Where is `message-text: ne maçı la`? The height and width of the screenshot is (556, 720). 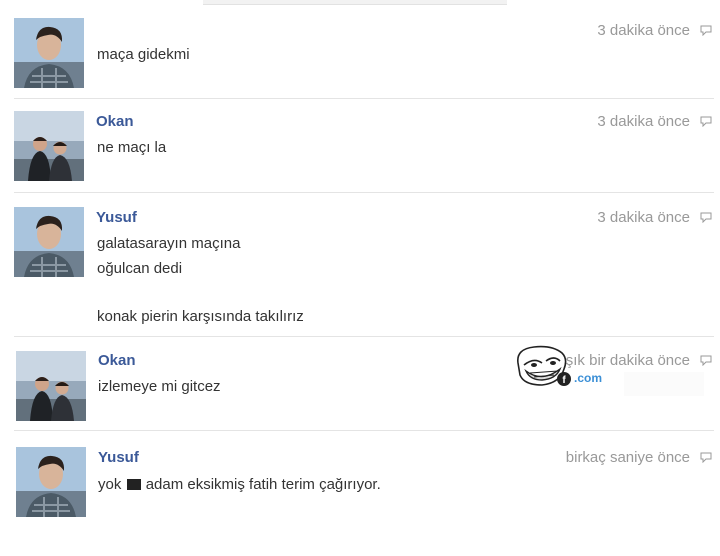 message-text: ne maçı la is located at coordinates (132, 147).